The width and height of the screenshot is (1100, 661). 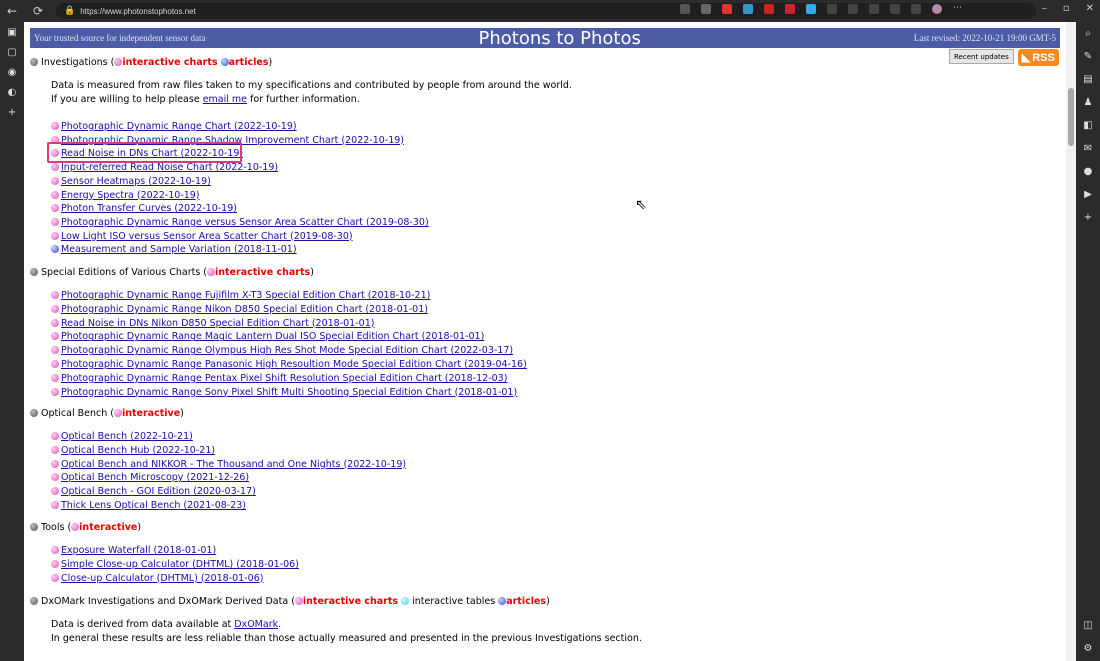 I want to click on extension-blue-icon, so click(x=748, y=9).